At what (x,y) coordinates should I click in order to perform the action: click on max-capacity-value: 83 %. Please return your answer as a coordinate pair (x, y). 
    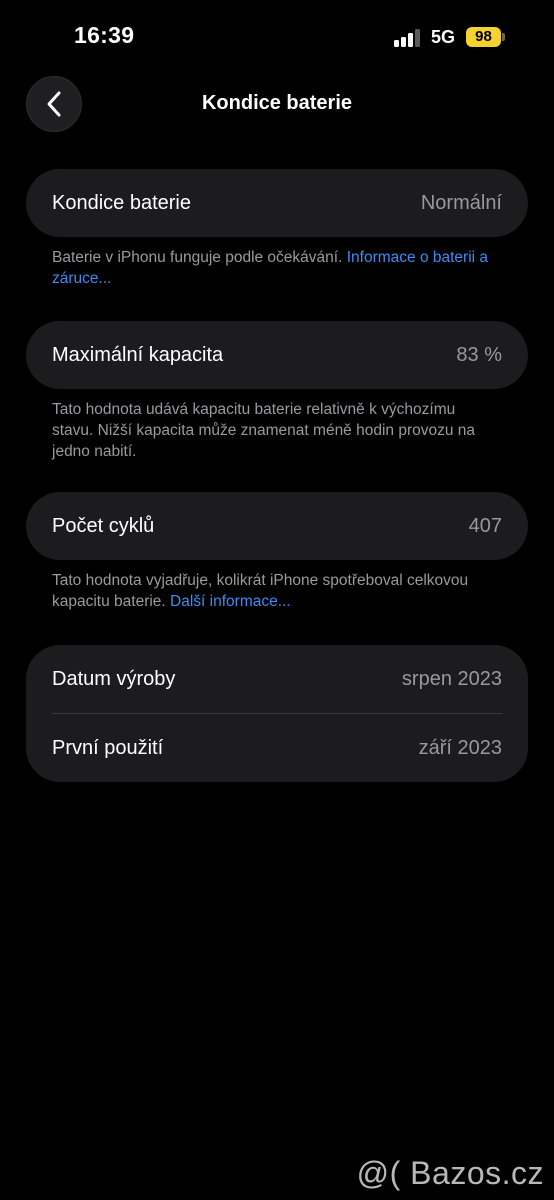
    Looking at the image, I should click on (479, 354).